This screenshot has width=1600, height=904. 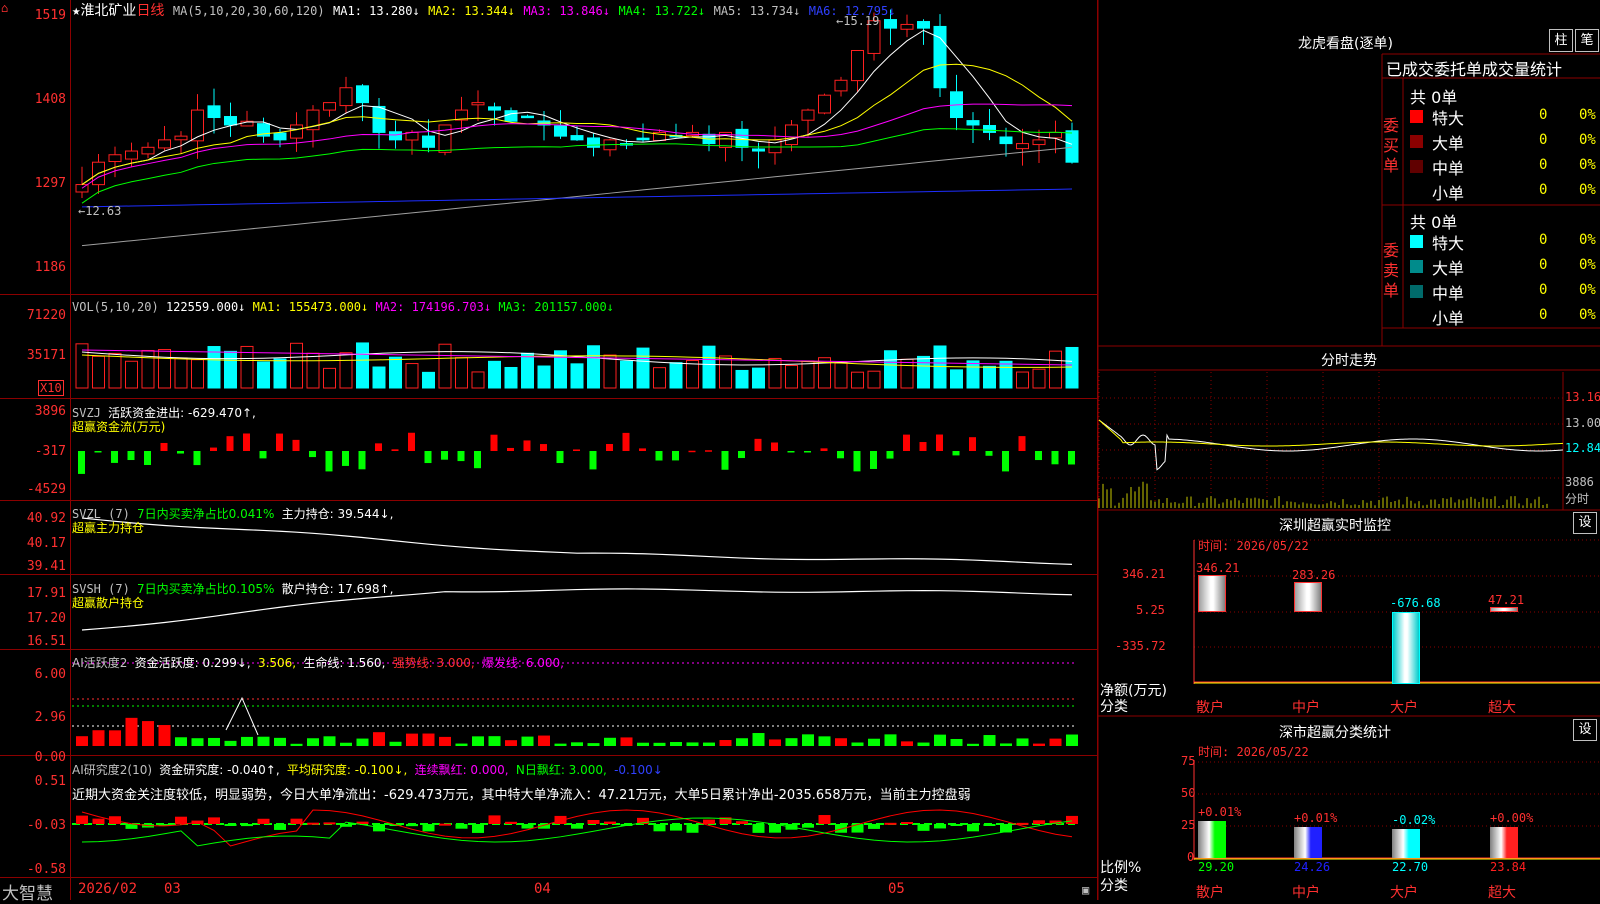 What do you see at coordinates (1335, 733) in the screenshot?
I see `classify-title: 深市超赢分类统计` at bounding box center [1335, 733].